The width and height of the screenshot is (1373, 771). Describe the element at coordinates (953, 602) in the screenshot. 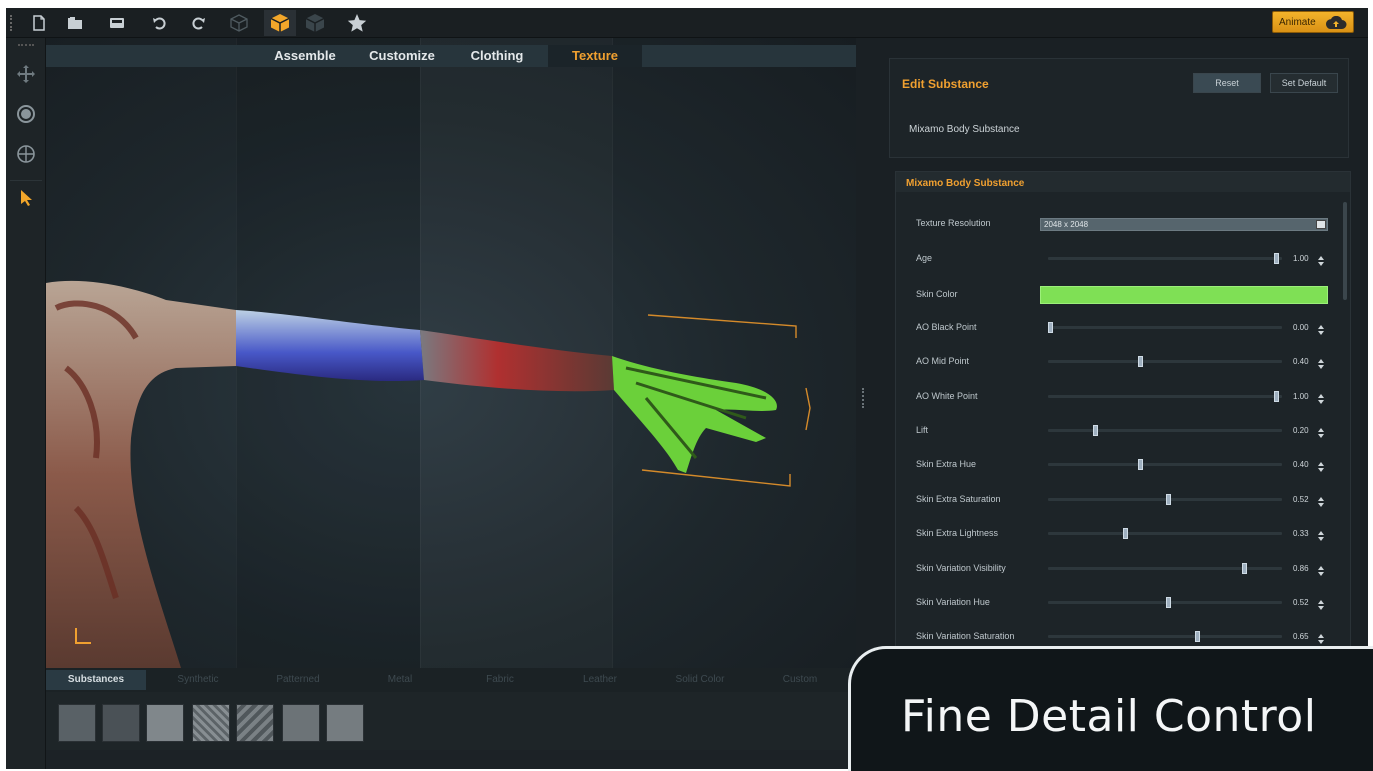

I see `param-label: Skin Variation Hue` at that location.